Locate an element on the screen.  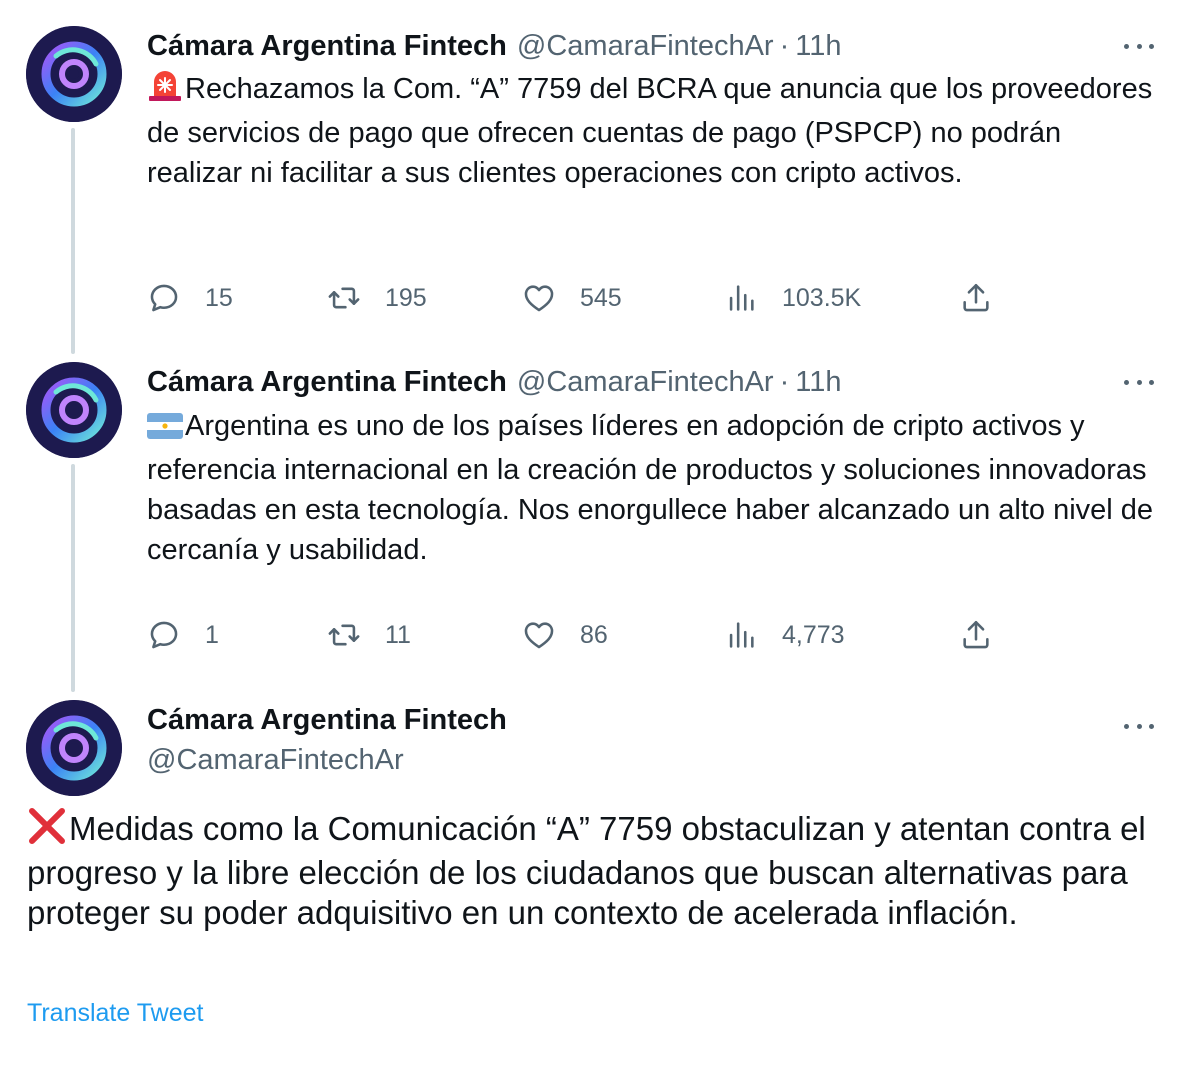
argentina-flag-icon is located at coordinates (165, 430).